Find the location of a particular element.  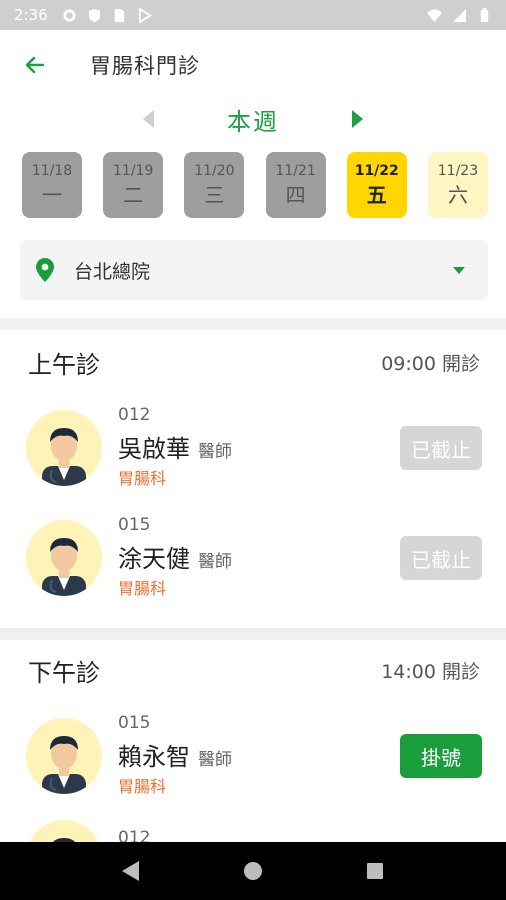

day-button-mon: 11/18 一 is located at coordinates (52, 185).